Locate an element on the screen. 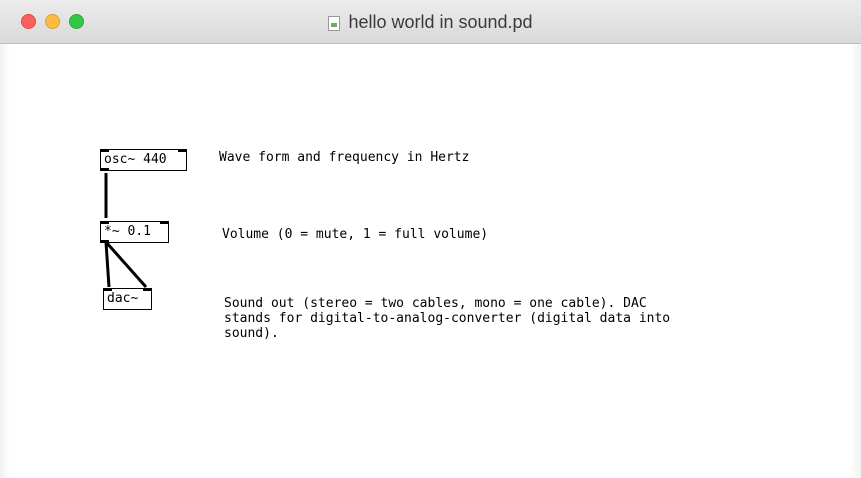 The height and width of the screenshot is (478, 861). dac-object-label: dac~ is located at coordinates (123, 298).